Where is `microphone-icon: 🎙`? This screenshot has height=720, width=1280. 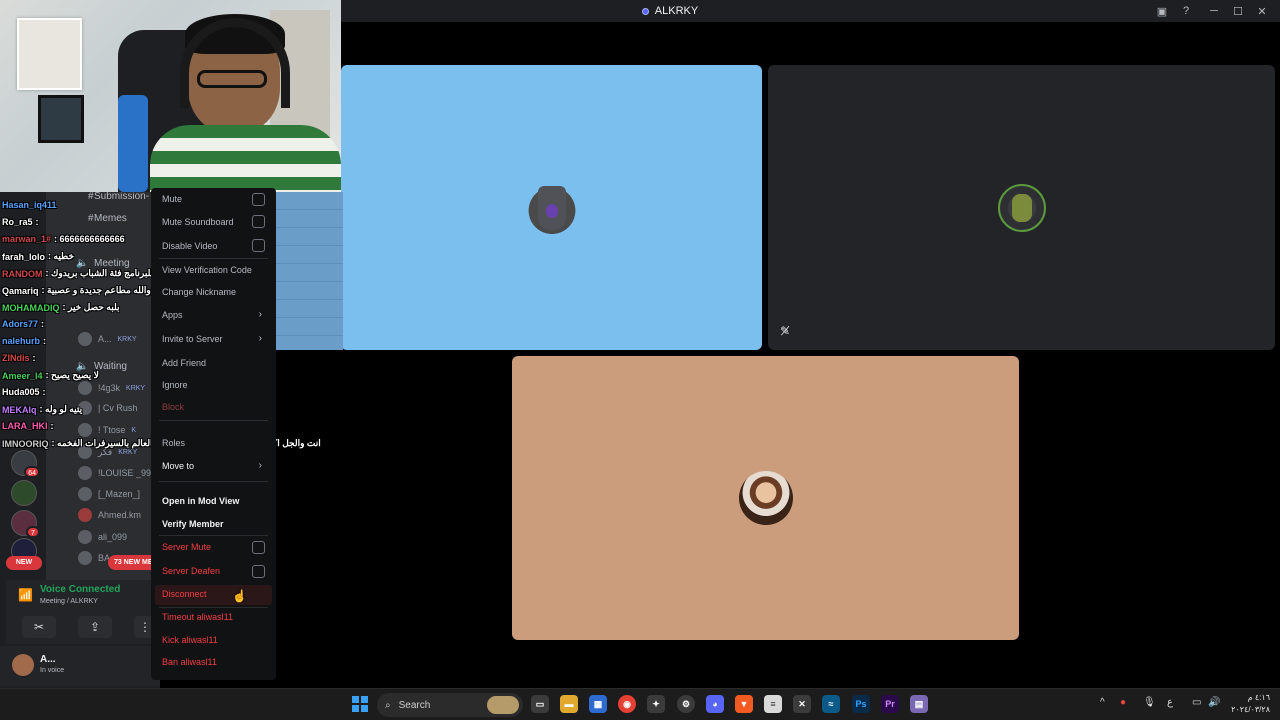
microphone-icon: 🎙 is located at coordinates (1149, 702).